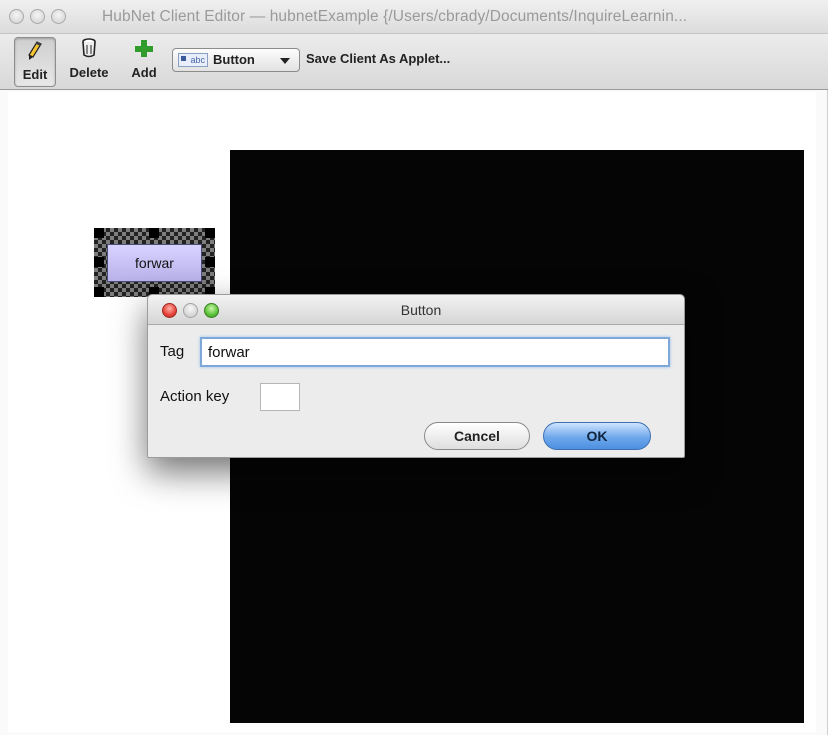 The width and height of the screenshot is (828, 735). Describe the element at coordinates (89, 72) in the screenshot. I see `delete-label: Delete` at that location.